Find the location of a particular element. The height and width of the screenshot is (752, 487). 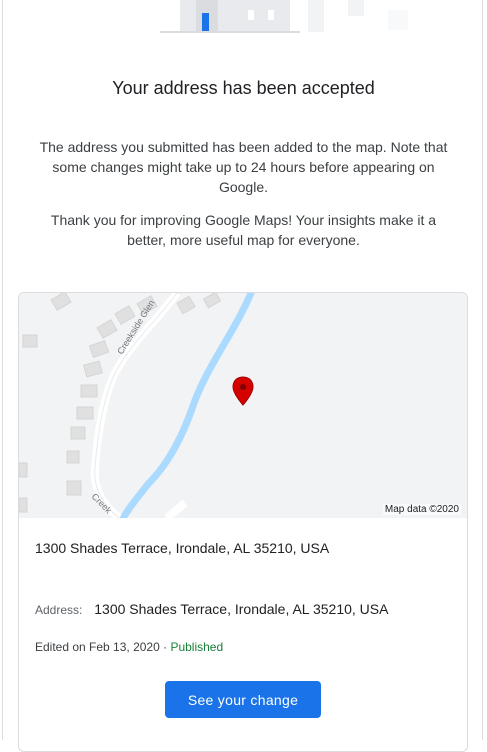

edit-status: Edited on Feb 13, 2020 · Published is located at coordinates (129, 647).